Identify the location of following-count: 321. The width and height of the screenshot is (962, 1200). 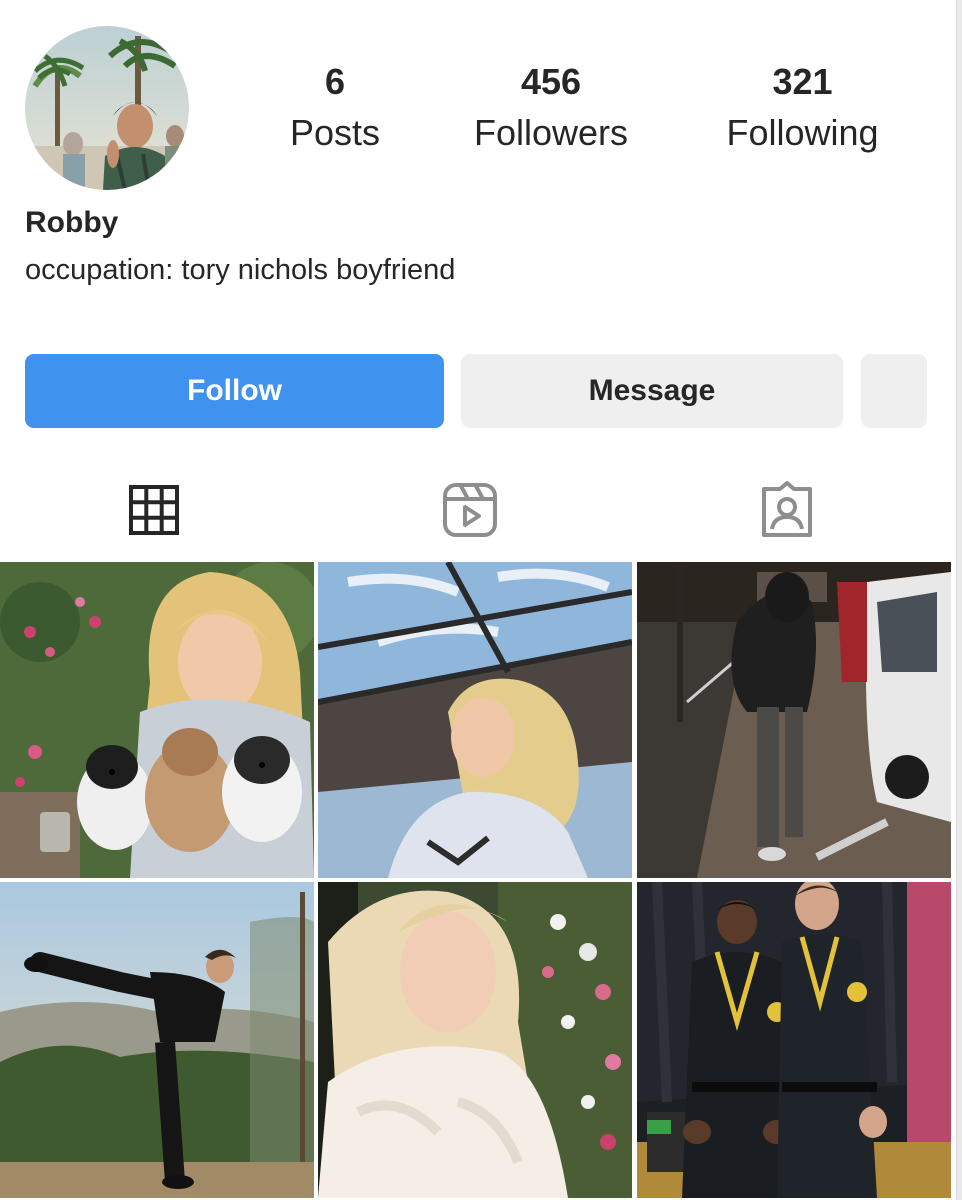
(802, 81).